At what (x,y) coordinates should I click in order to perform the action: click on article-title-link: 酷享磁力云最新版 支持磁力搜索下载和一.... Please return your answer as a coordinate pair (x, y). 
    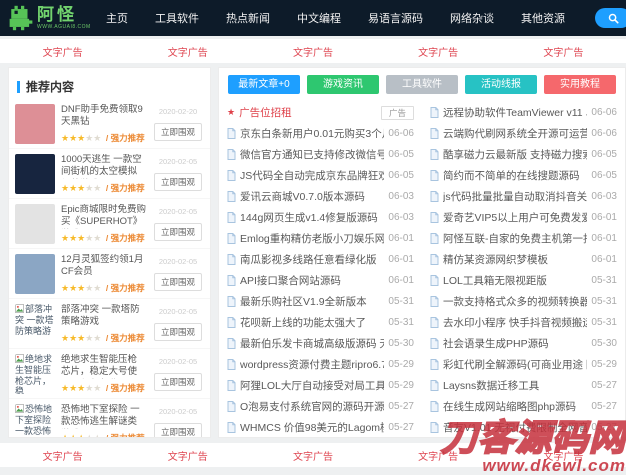
    Looking at the image, I should click on (515, 154).